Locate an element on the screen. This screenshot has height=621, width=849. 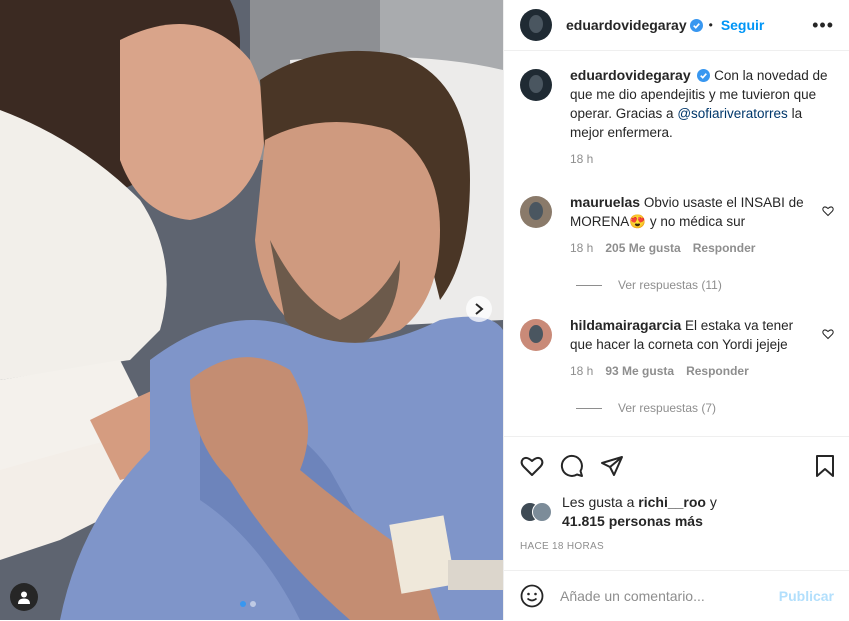
caption-time: 18 h is located at coordinates (581, 159).